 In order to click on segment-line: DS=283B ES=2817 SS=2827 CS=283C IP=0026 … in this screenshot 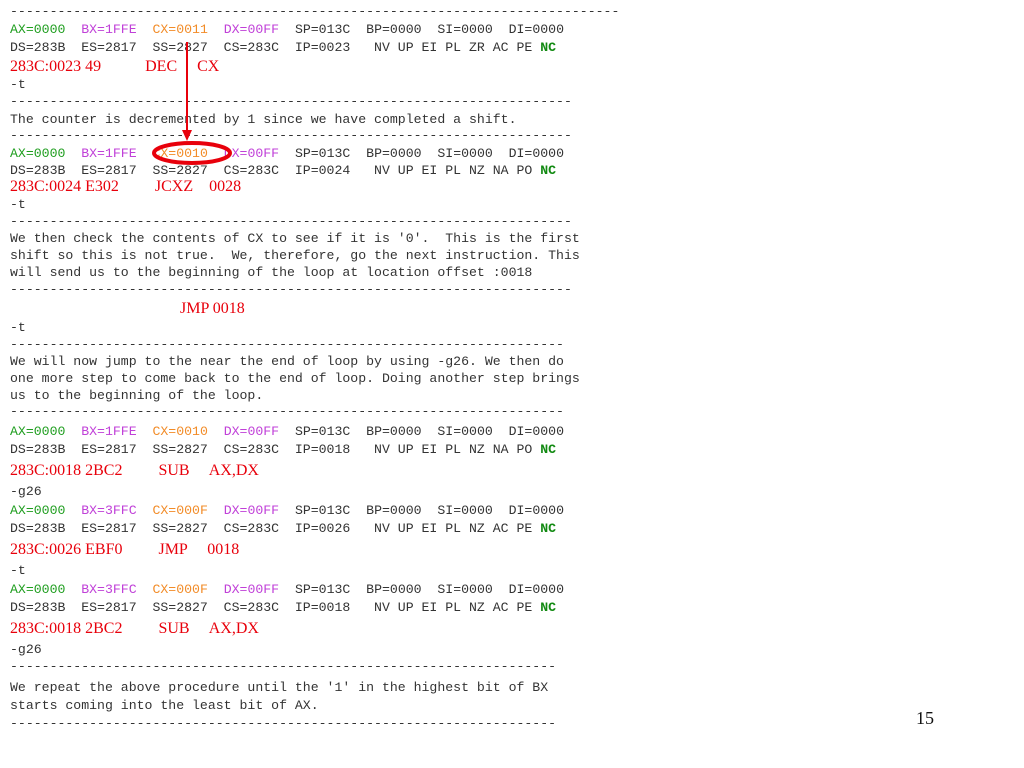, I will do `click(283, 529)`.